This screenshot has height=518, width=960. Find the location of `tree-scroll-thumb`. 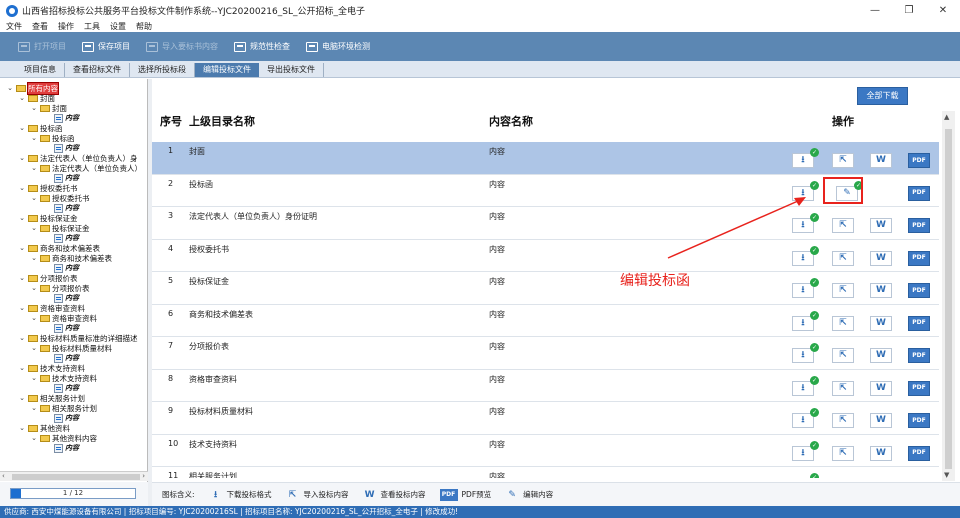

tree-scroll-thumb is located at coordinates (76, 477).